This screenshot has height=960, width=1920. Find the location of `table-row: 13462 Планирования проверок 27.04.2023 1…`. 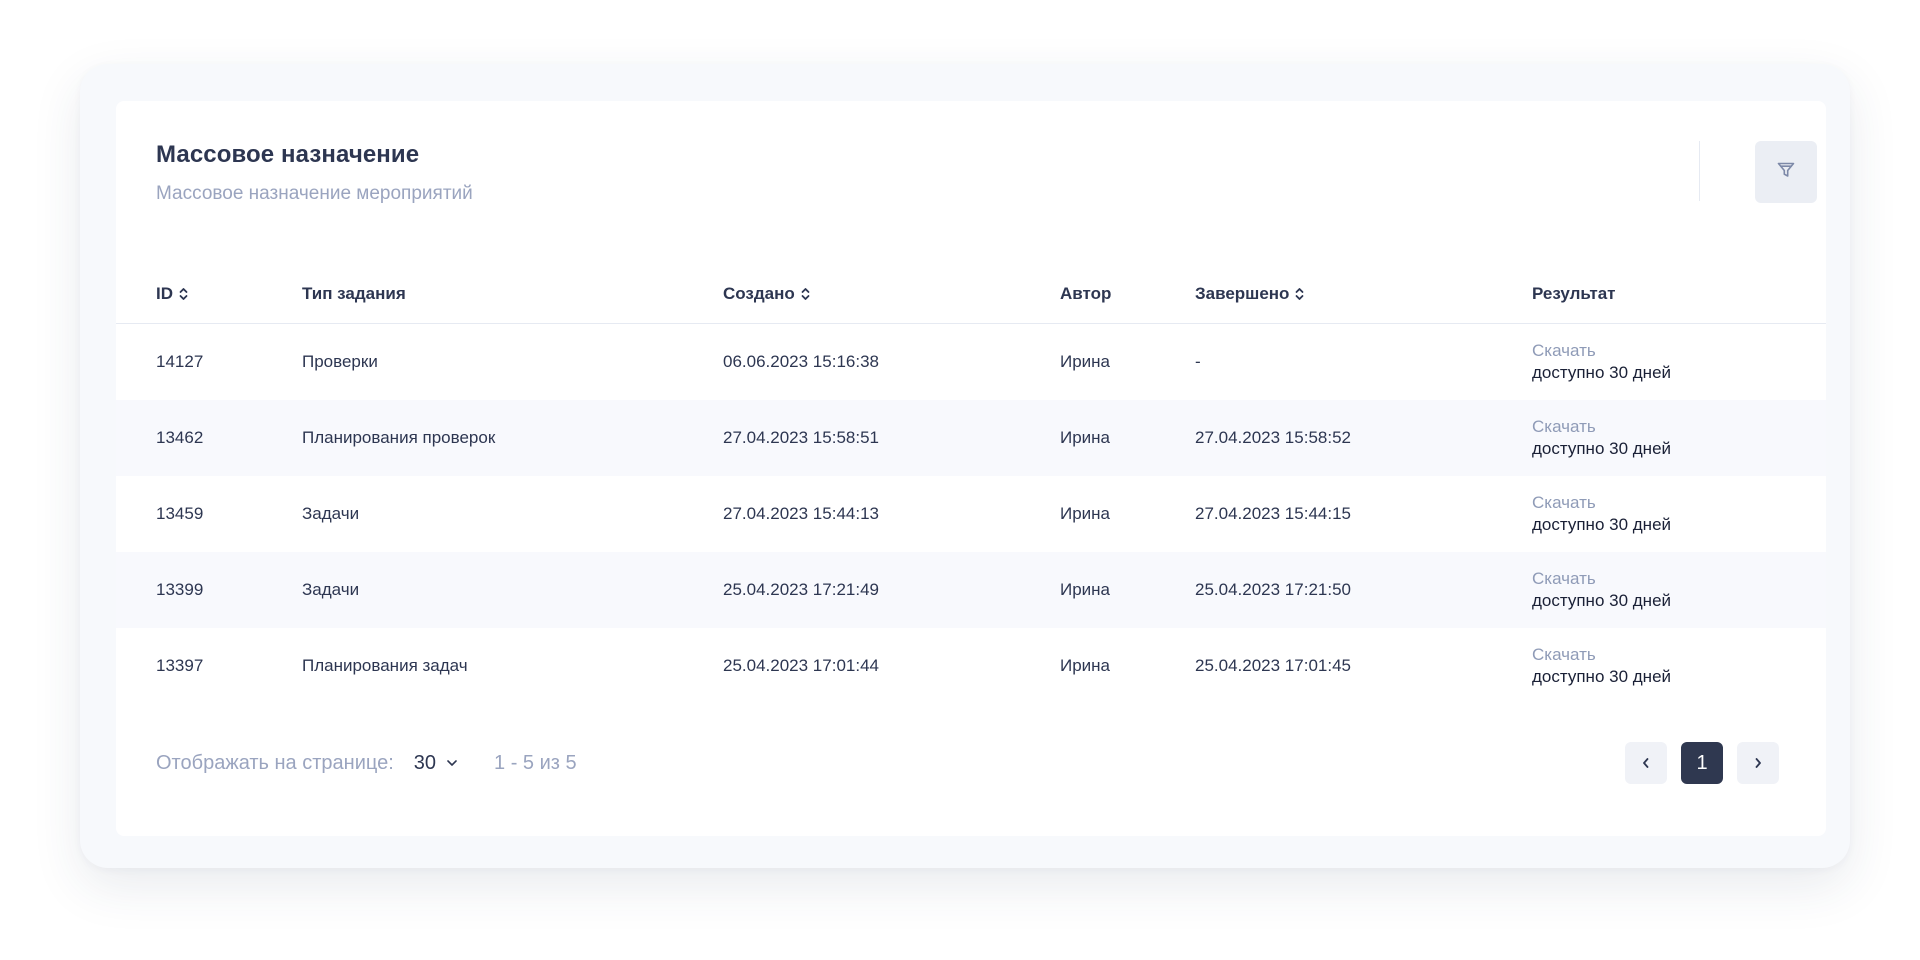

table-row: 13462 Планирования проверок 27.04.2023 1… is located at coordinates (971, 438).